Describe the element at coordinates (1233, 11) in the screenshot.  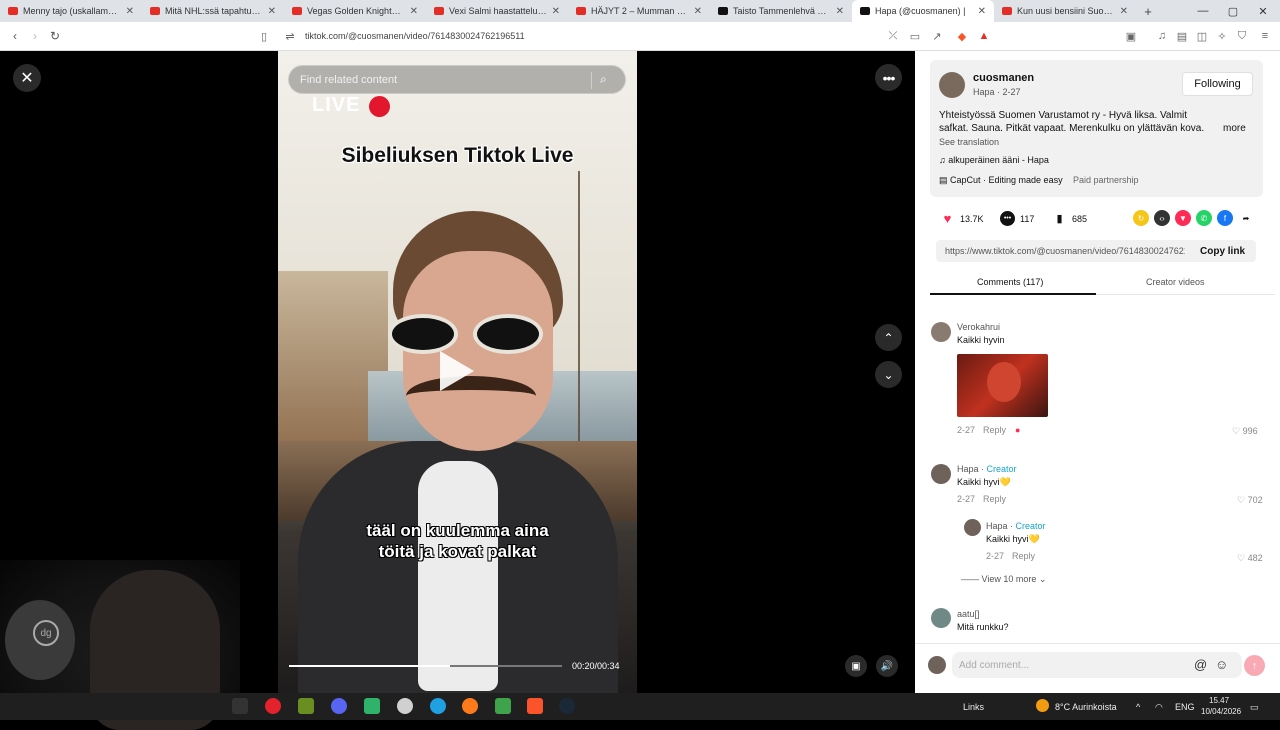
I see `maximize-icon: ▢` at that location.